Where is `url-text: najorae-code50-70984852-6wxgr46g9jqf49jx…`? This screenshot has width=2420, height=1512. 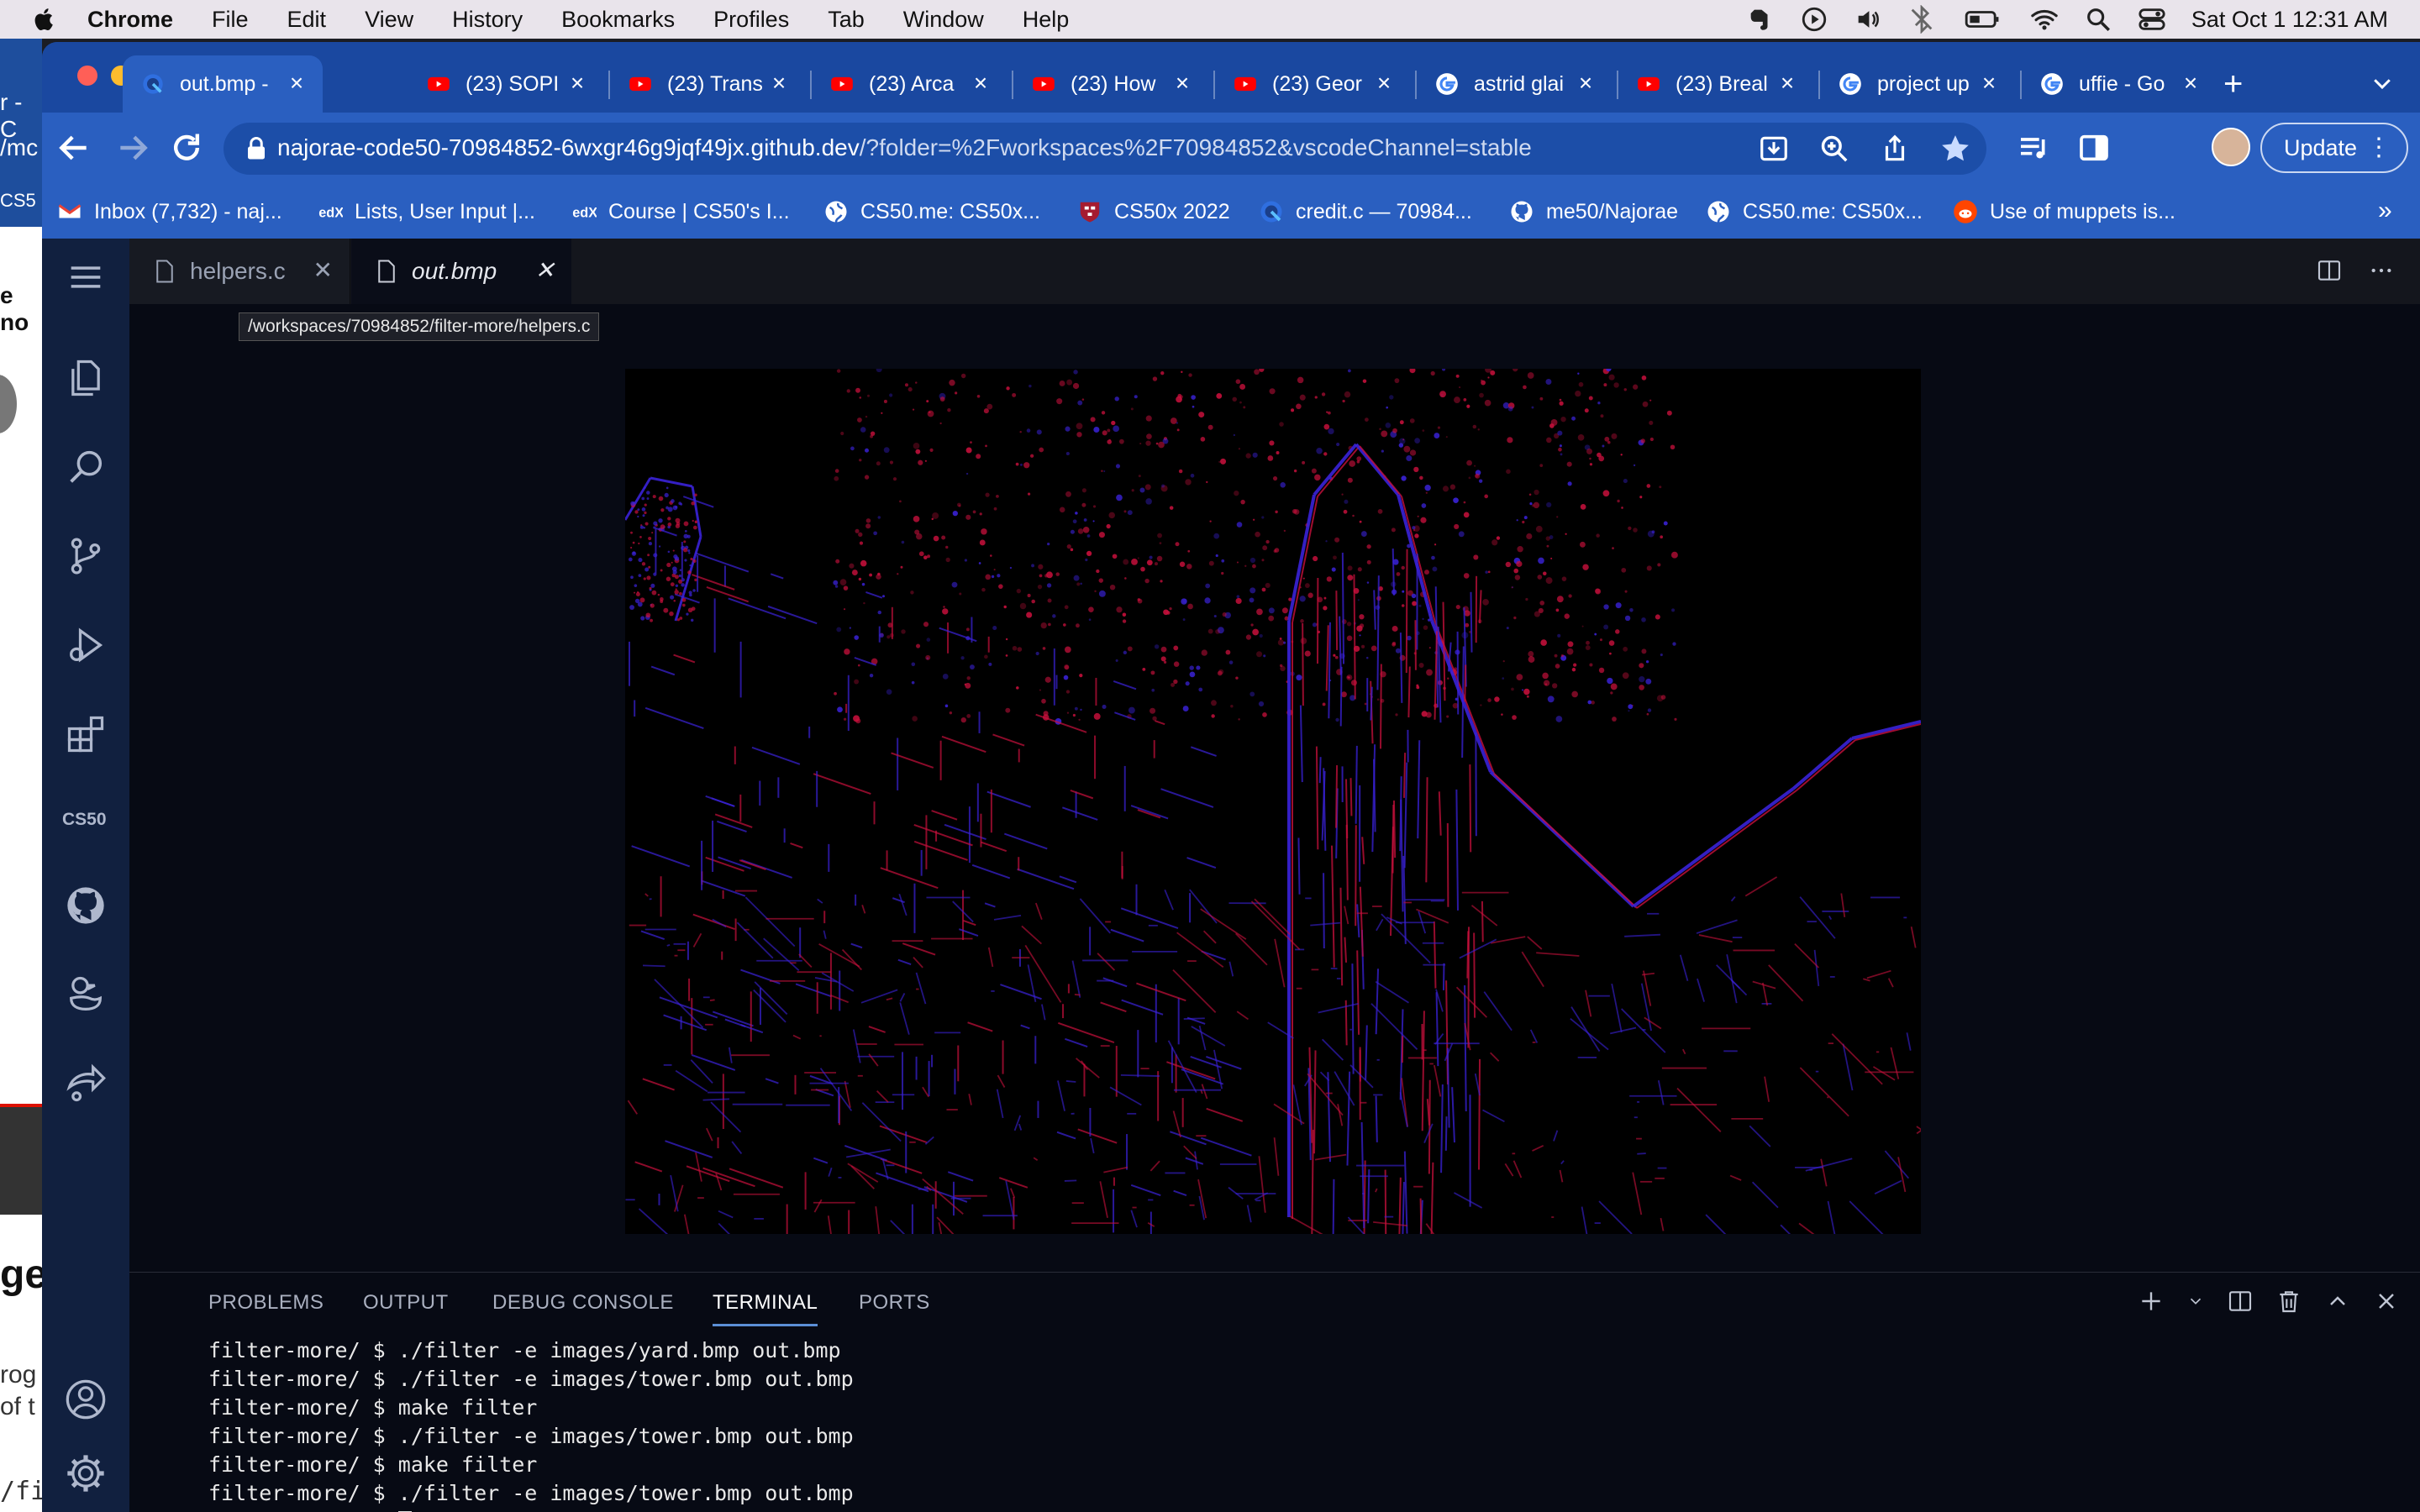
url-text: najorae-code50-70984852-6wxgr46g9jqf49jx… is located at coordinates (904, 147).